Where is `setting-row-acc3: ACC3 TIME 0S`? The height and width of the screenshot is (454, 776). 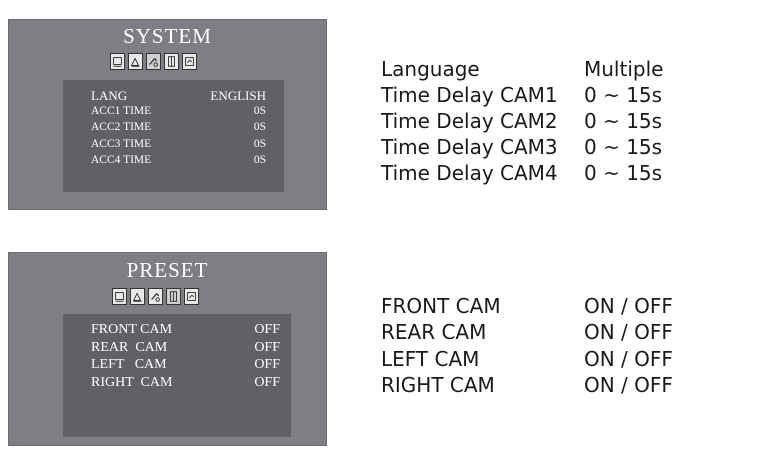
setting-row-acc3: ACC3 TIME 0S is located at coordinates (173, 146).